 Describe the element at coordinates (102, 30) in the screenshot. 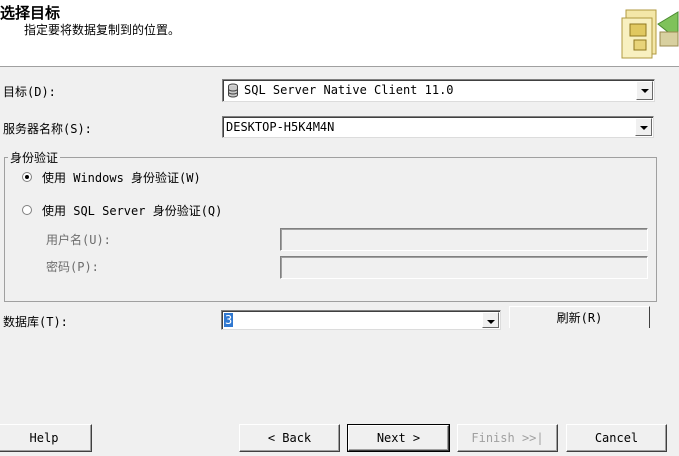

I see `page-subtitle: 指定要将数据复制到的位置。` at that location.